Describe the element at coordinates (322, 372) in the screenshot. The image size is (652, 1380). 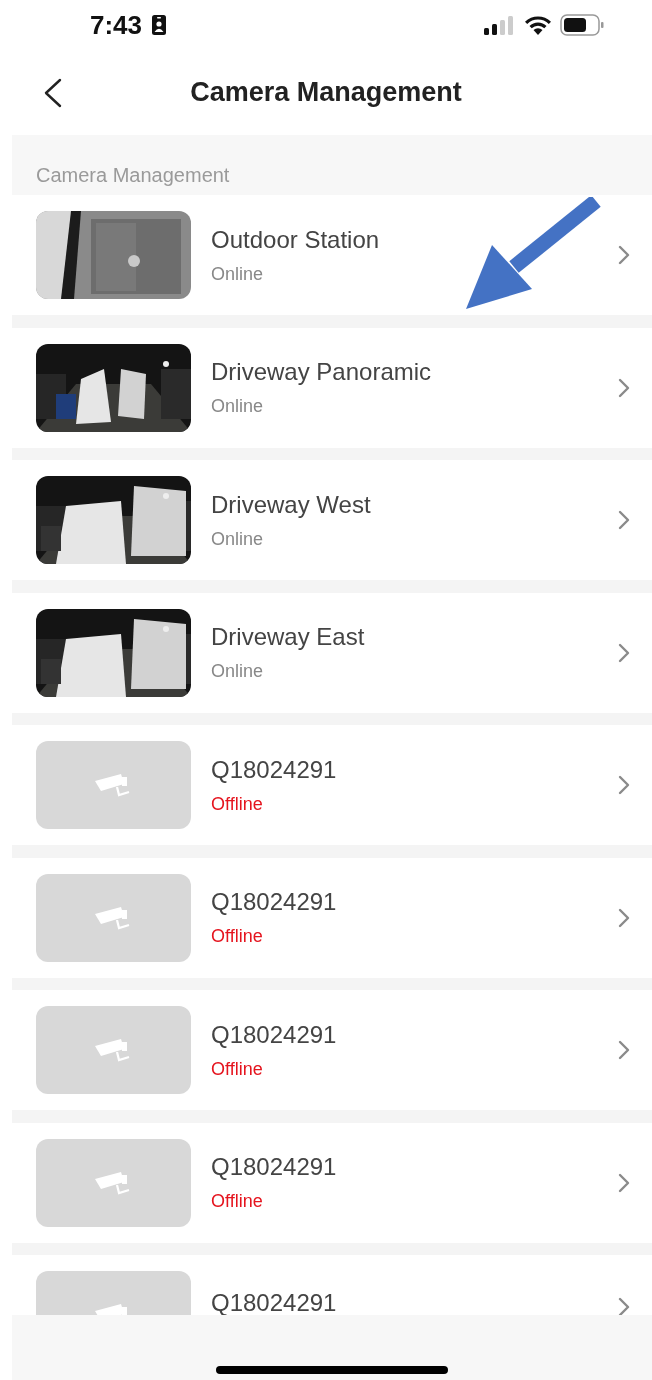
I see `camera-name: Driveway Panoramic` at that location.